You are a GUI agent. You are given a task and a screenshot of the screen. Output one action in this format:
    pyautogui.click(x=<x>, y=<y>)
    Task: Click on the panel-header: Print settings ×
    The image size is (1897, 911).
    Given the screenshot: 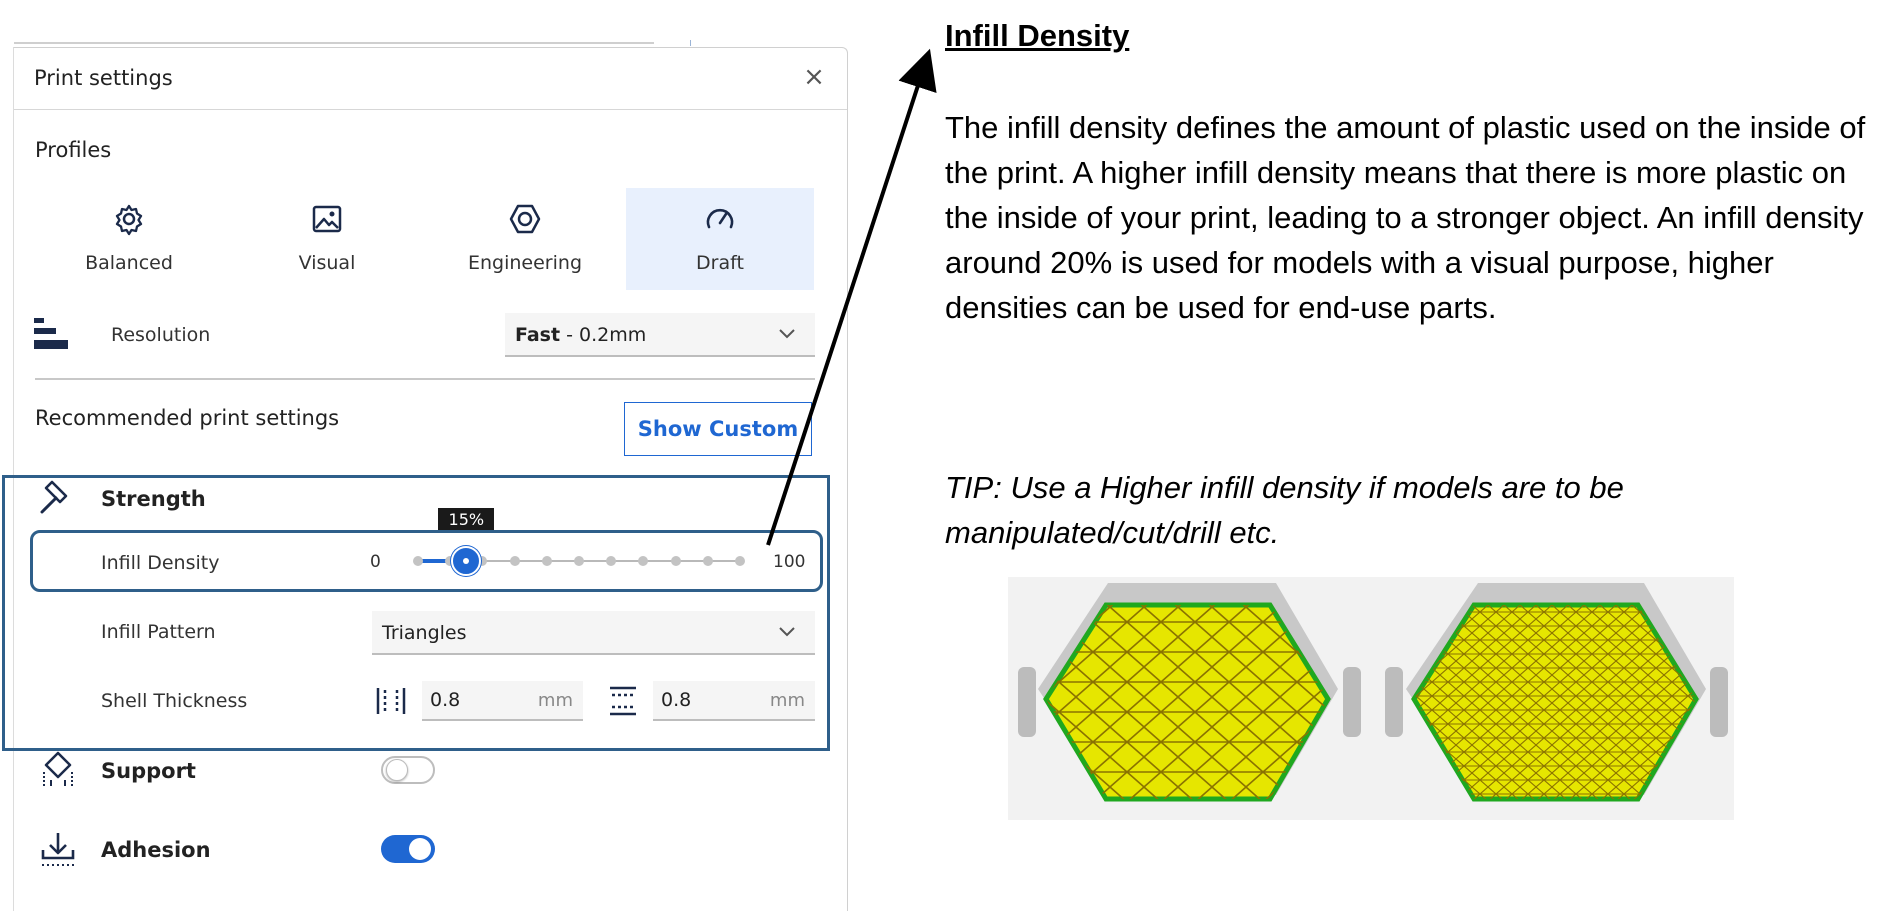 What is the action you would take?
    pyautogui.click(x=430, y=79)
    